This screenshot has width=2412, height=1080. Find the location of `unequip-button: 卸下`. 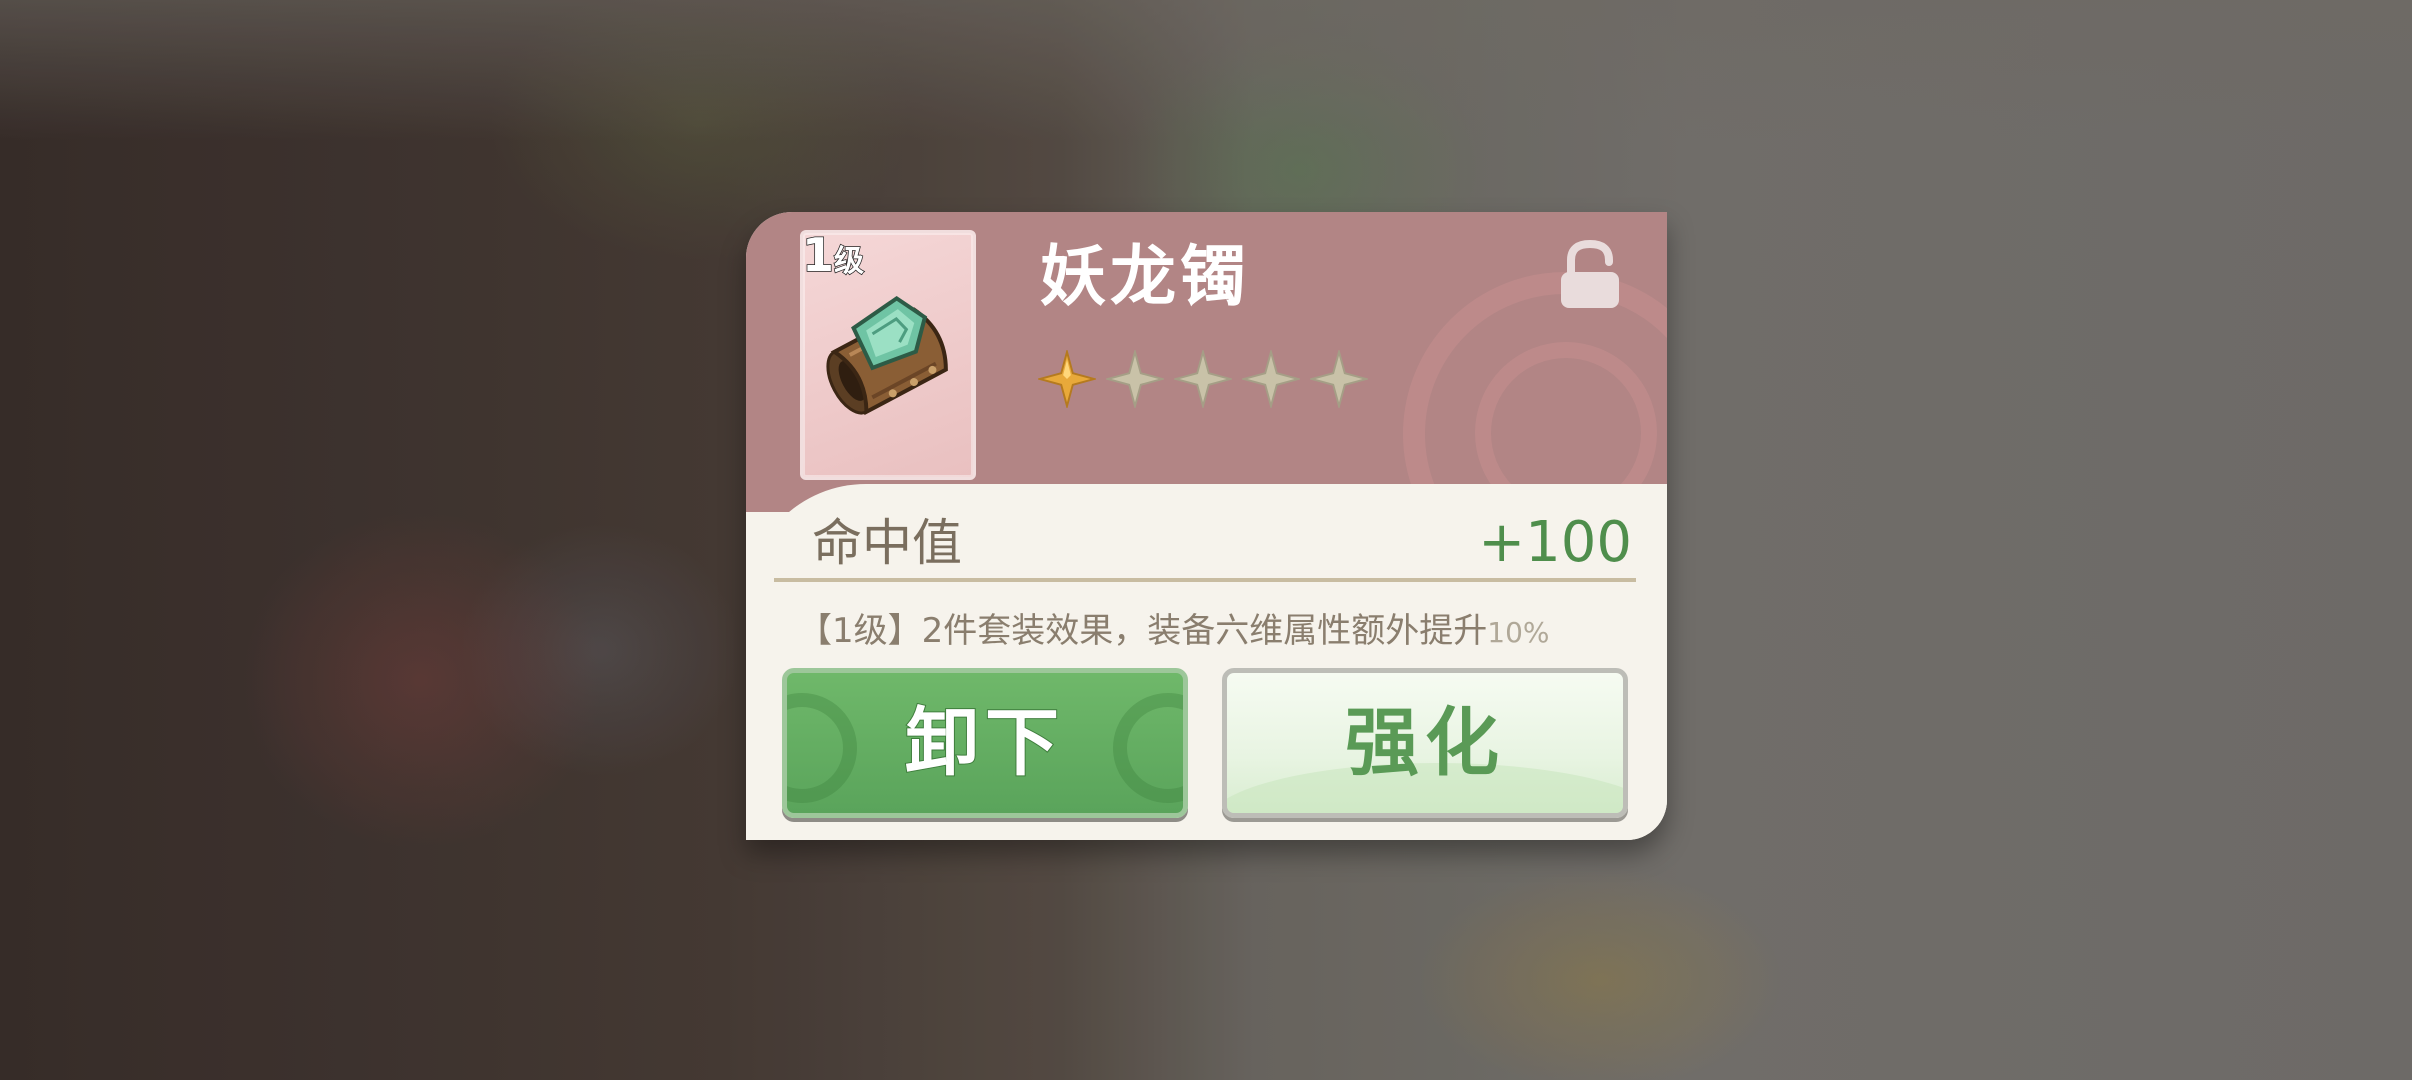

unequip-button: 卸下 is located at coordinates (985, 743).